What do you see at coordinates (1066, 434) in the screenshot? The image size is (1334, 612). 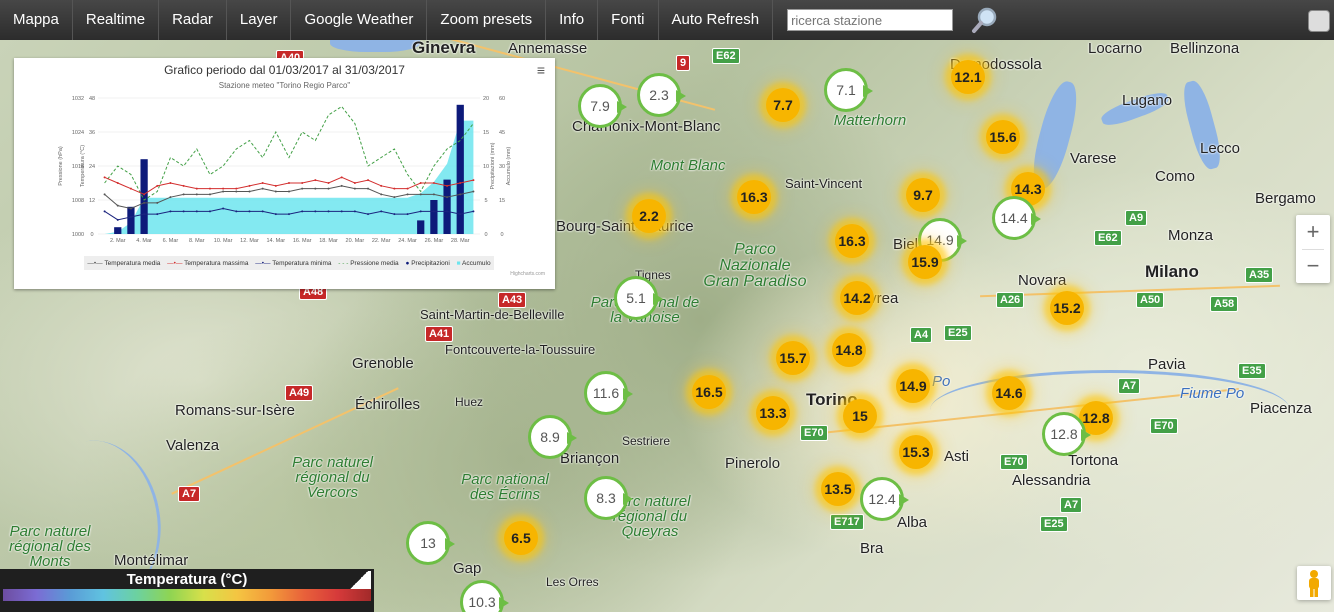 I see `station-marker: 12.8` at bounding box center [1066, 434].